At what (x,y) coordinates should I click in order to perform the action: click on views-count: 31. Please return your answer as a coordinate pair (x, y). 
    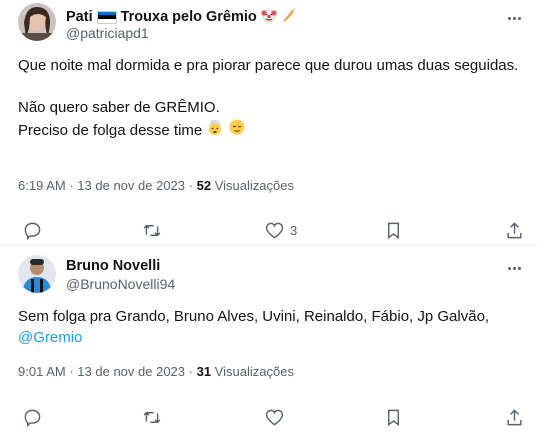
    Looking at the image, I should click on (204, 371).